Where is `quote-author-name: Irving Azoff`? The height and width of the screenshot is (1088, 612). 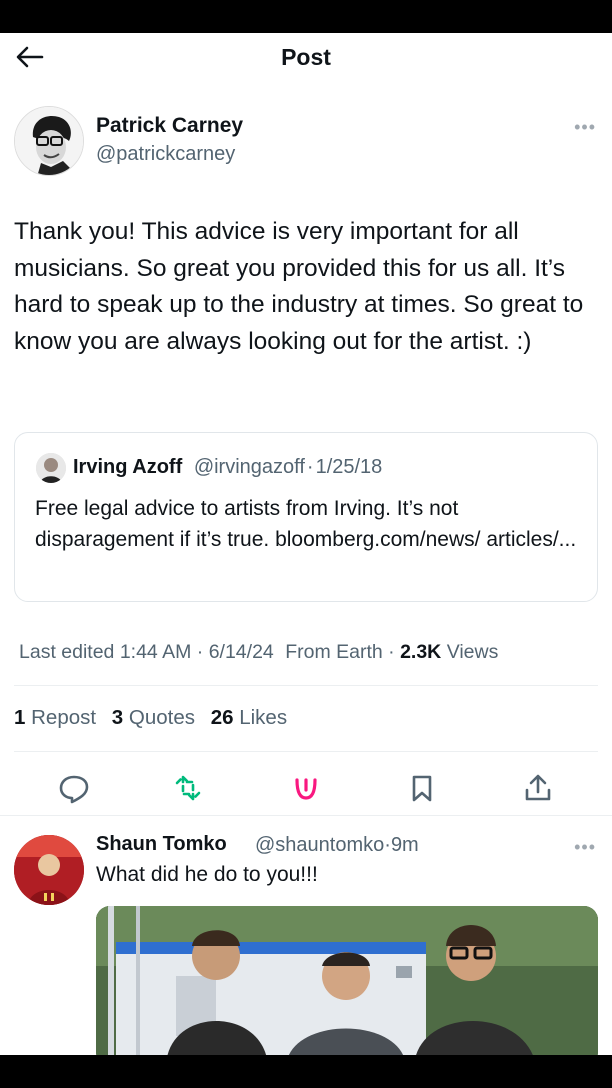 quote-author-name: Irving Azoff is located at coordinates (128, 467).